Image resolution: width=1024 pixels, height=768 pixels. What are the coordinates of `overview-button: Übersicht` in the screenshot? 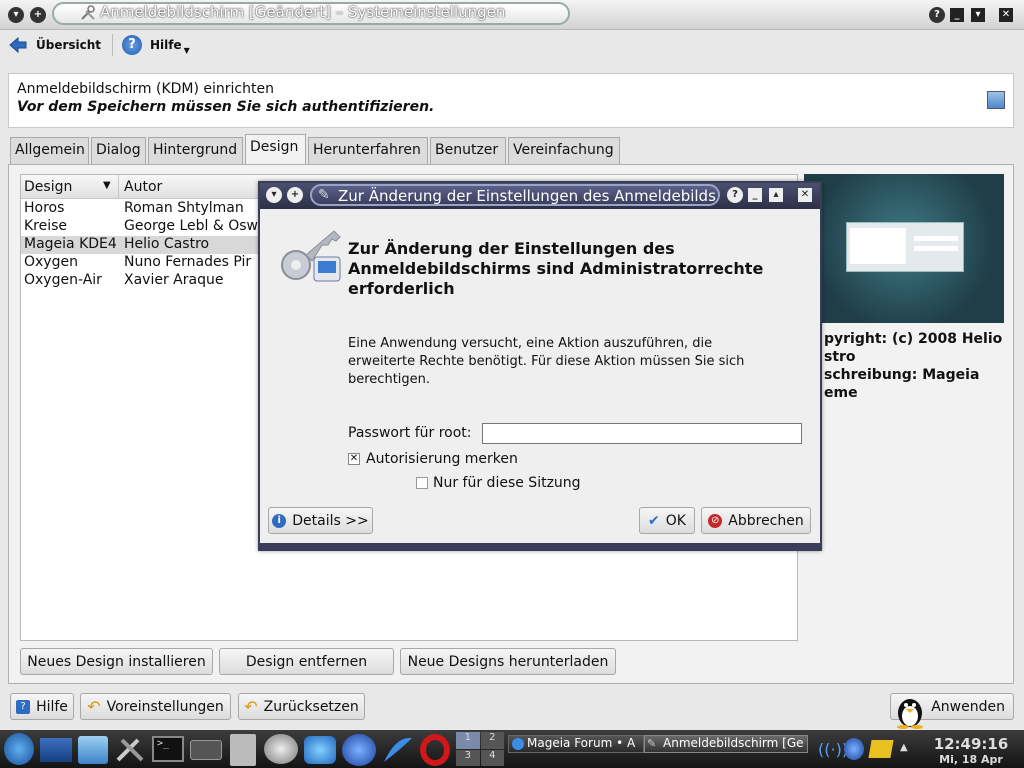 It's located at (54, 45).